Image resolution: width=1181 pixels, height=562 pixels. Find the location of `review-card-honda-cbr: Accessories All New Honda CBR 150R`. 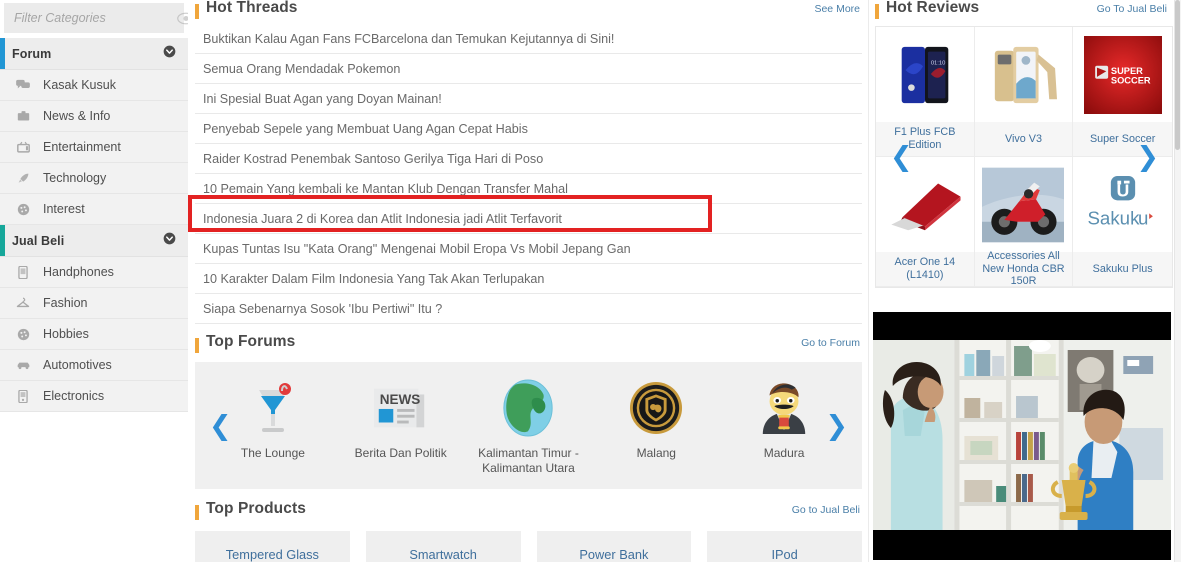

review-card-honda-cbr: Accessories All New Honda CBR 150R is located at coordinates (1024, 222).